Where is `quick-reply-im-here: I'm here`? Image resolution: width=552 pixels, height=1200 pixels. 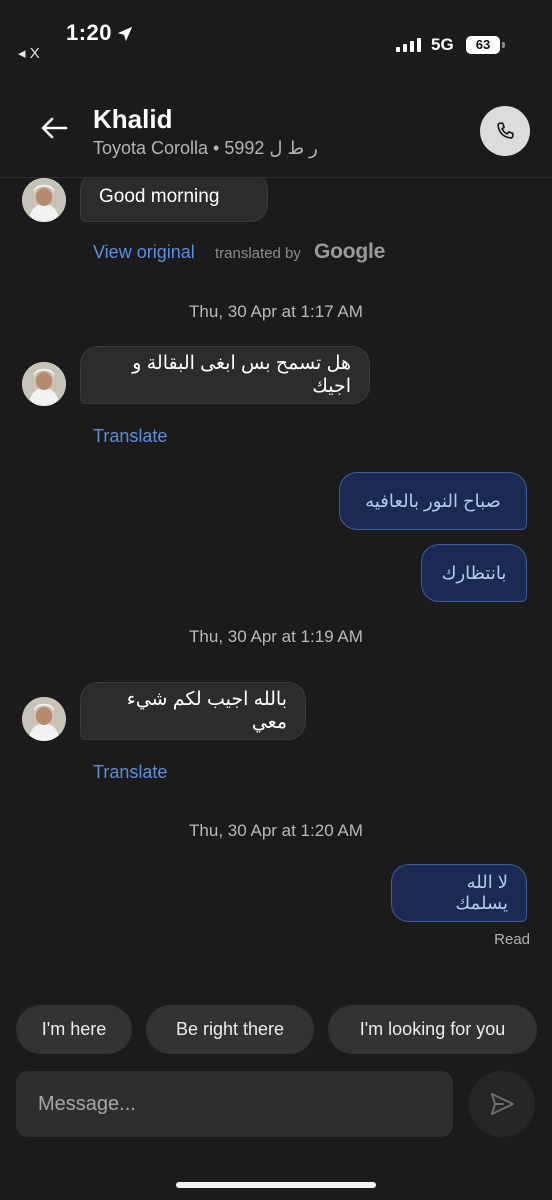
quick-reply-im-here: I'm here is located at coordinates (74, 1029).